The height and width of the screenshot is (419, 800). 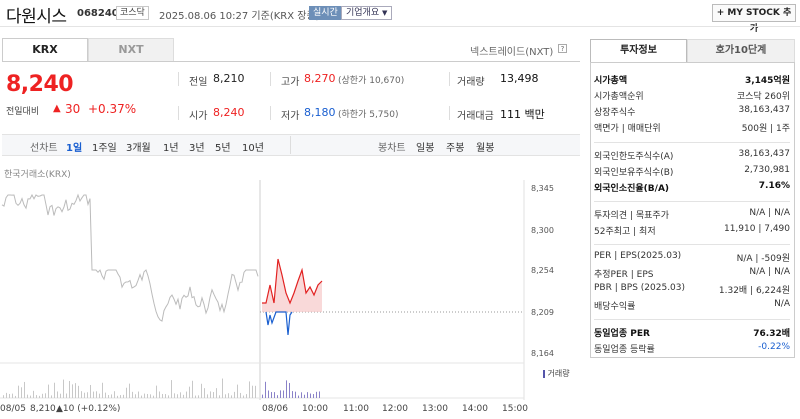 I want to click on period-3y: 3년, so click(x=197, y=146).